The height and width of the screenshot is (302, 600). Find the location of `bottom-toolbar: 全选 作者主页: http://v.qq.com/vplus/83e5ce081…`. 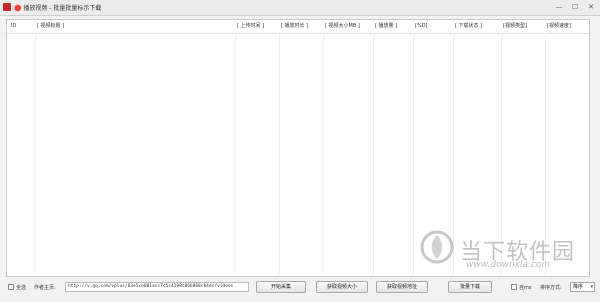

bottom-toolbar: 全选 作者主页: http://v.qq.com/vplus/83e5ce081… is located at coordinates (300, 290).